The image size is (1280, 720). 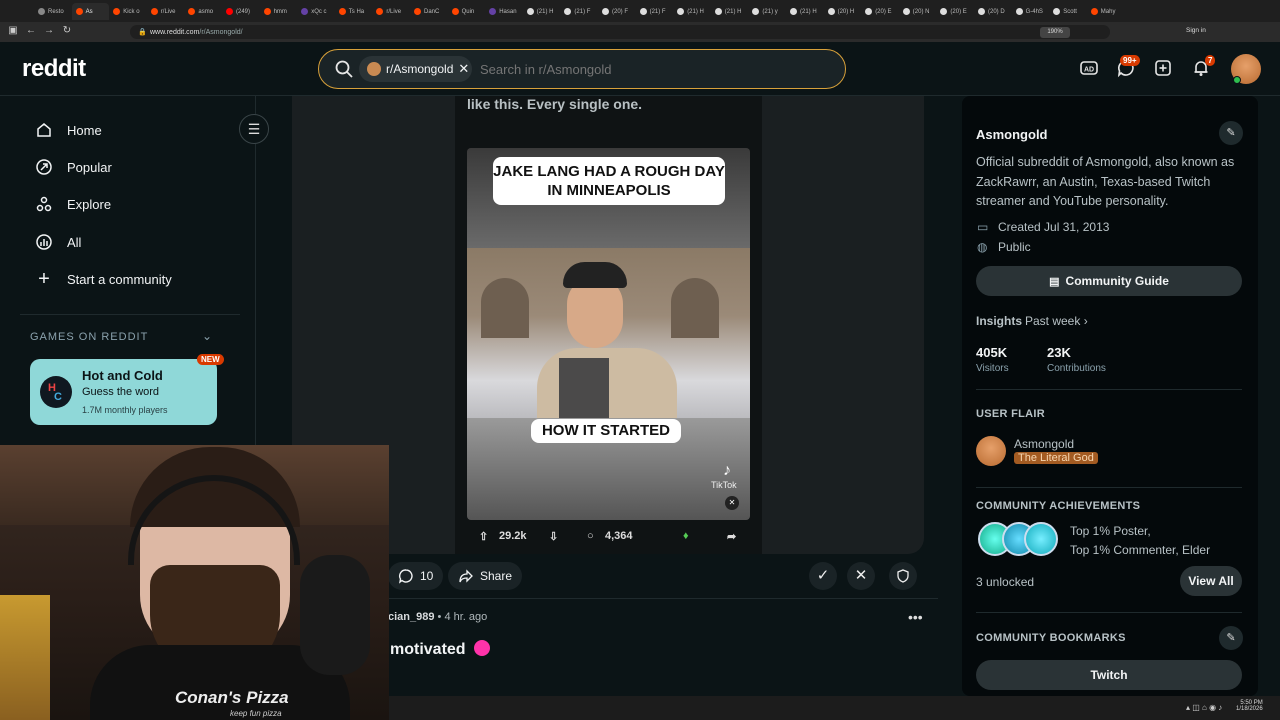 I want to click on browser-tab: (21) y, so click(x=766, y=11).